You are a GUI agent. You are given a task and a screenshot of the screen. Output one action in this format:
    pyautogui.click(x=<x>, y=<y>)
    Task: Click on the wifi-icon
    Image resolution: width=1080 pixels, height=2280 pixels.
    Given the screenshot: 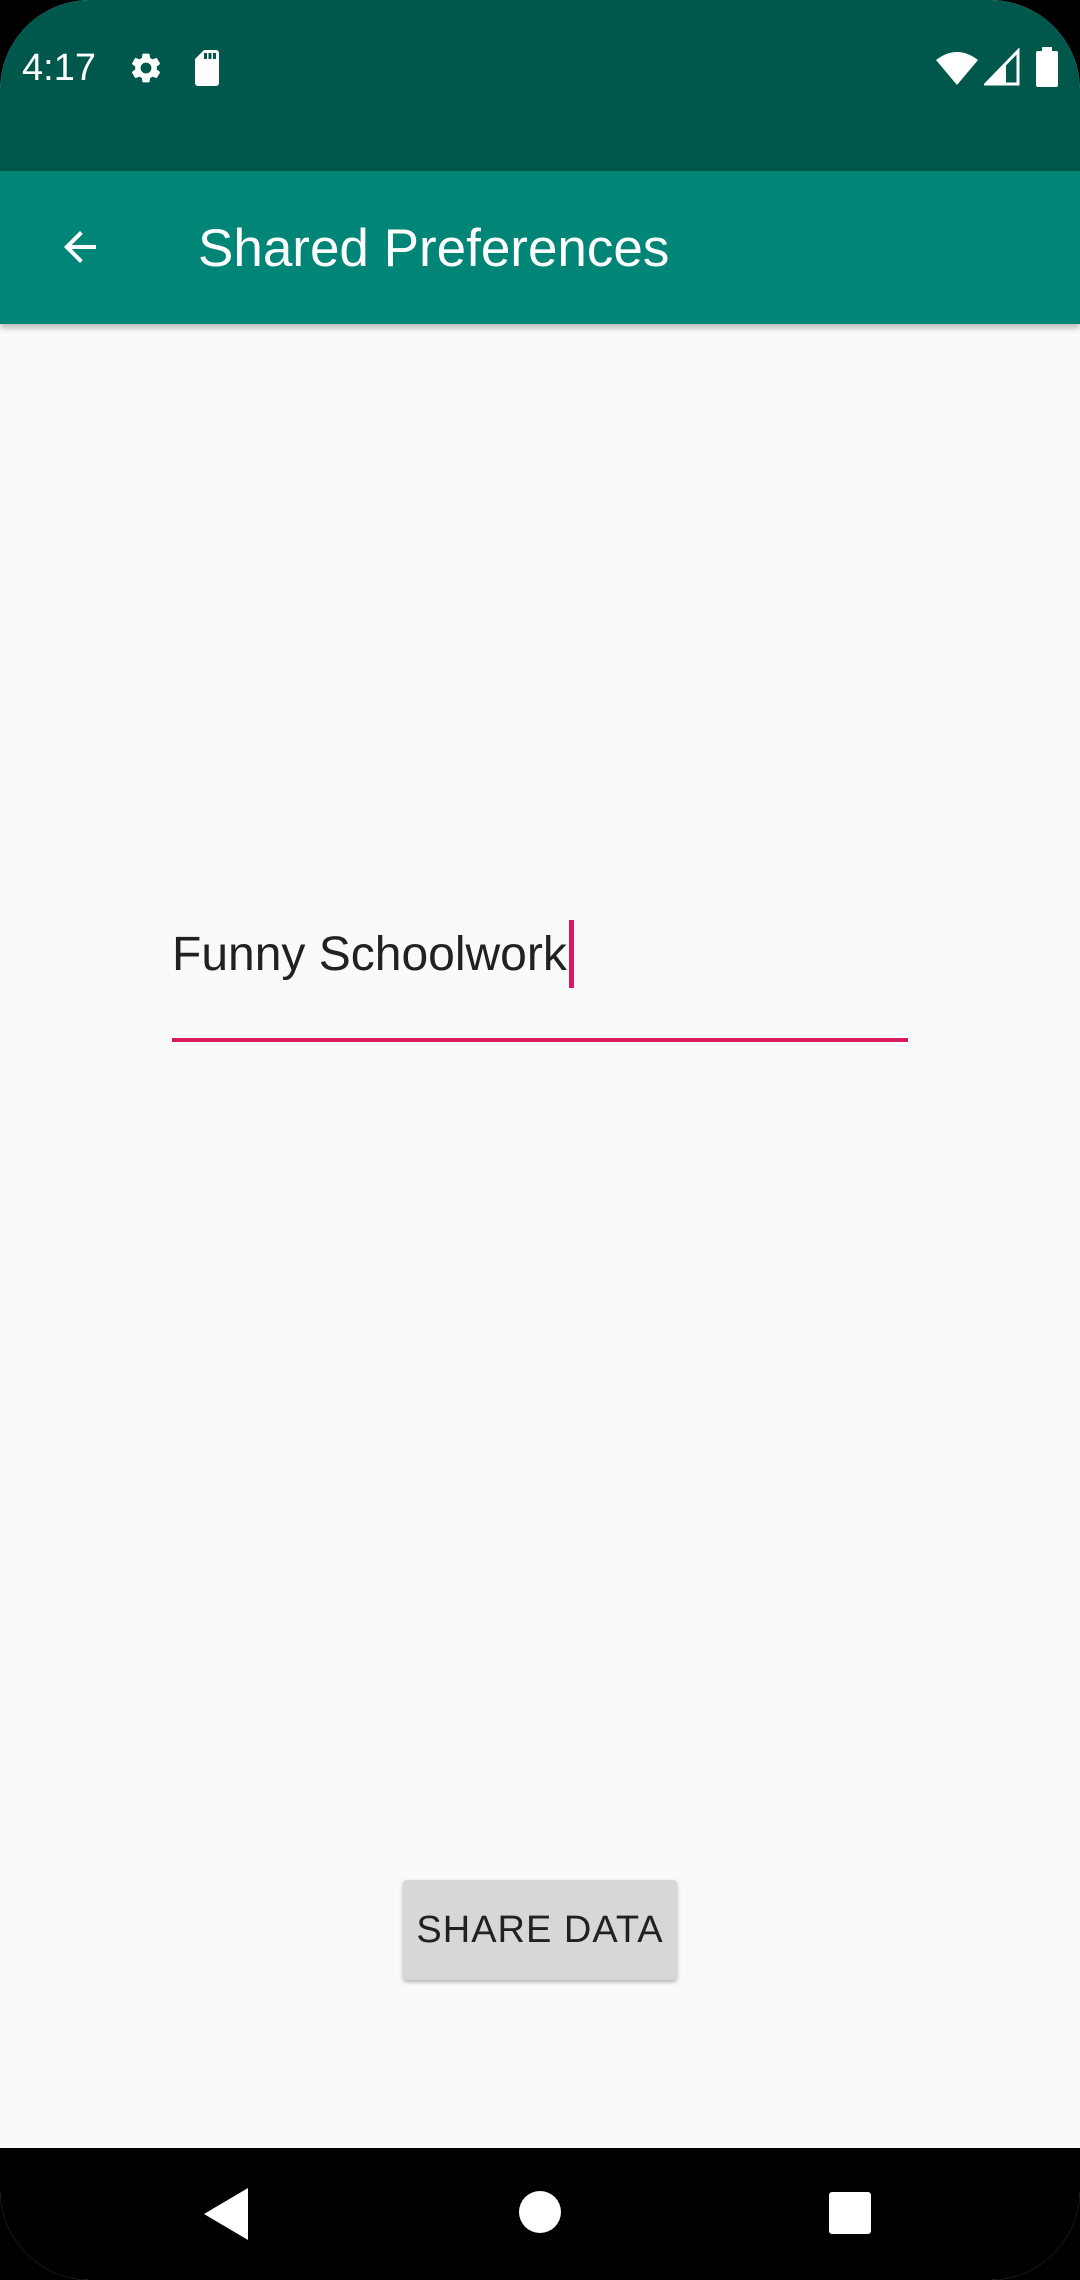 What is the action you would take?
    pyautogui.click(x=957, y=68)
    